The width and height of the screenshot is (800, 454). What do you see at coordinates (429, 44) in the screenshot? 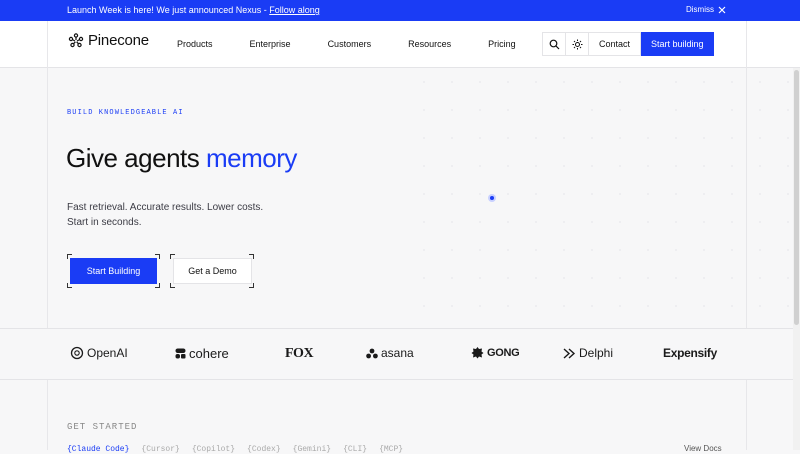
I see `nav-link-resources: Resources` at bounding box center [429, 44].